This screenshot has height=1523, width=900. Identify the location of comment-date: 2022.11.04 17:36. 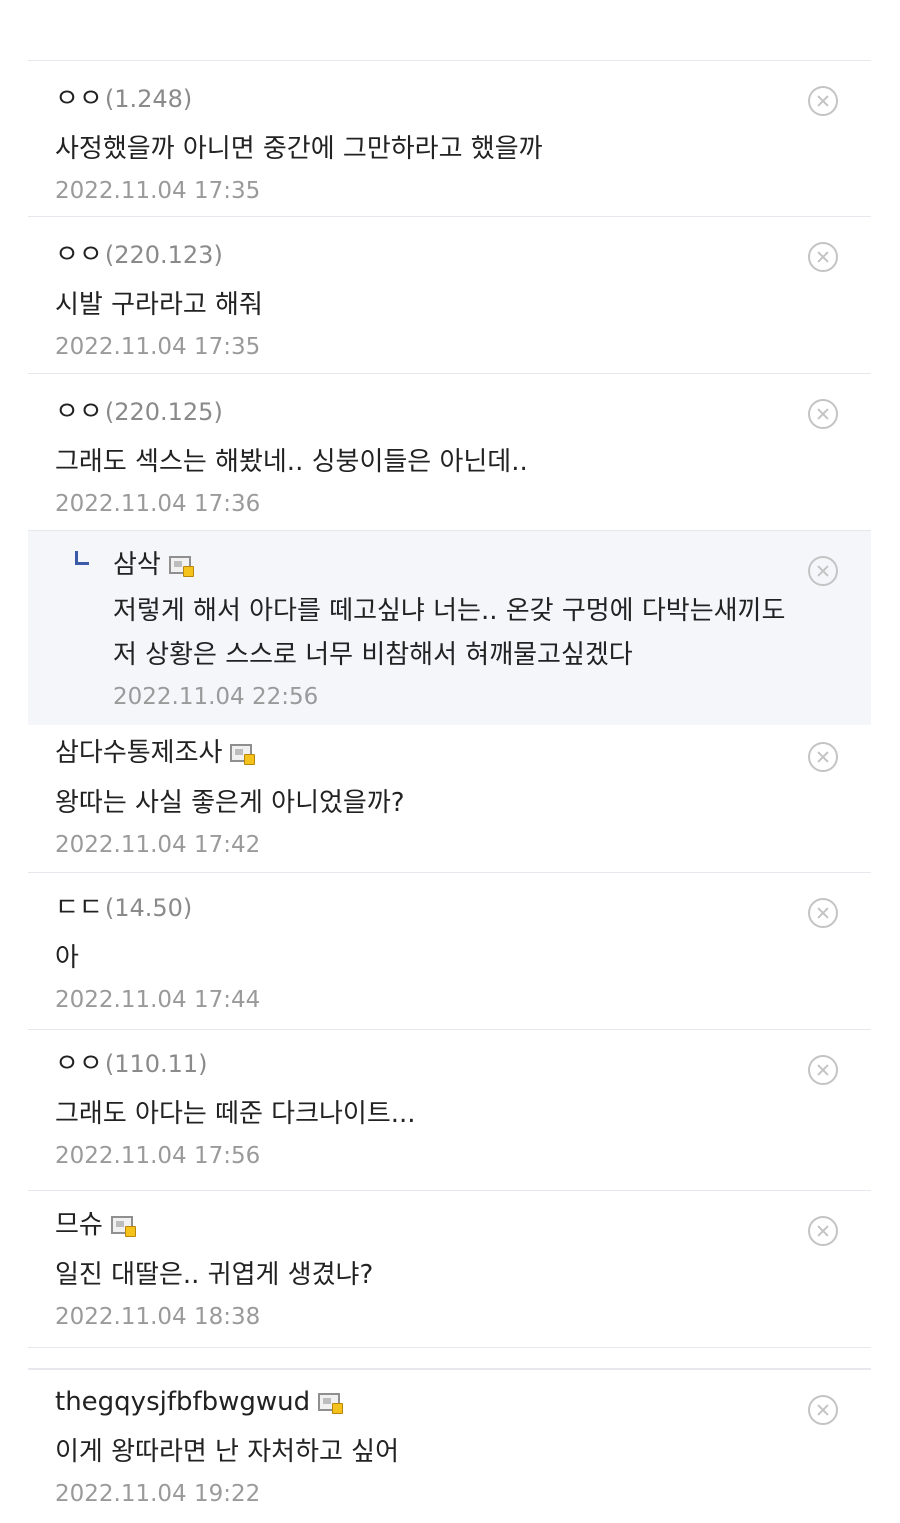
(158, 504).